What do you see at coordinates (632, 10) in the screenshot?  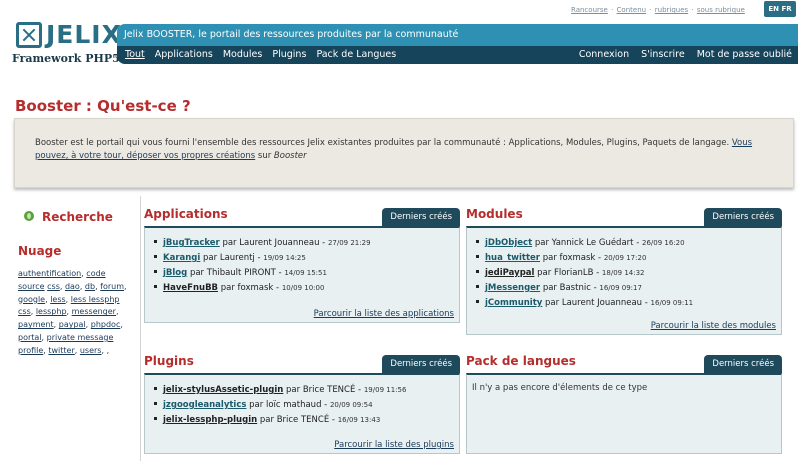 I see `top-link-1: Contenu` at bounding box center [632, 10].